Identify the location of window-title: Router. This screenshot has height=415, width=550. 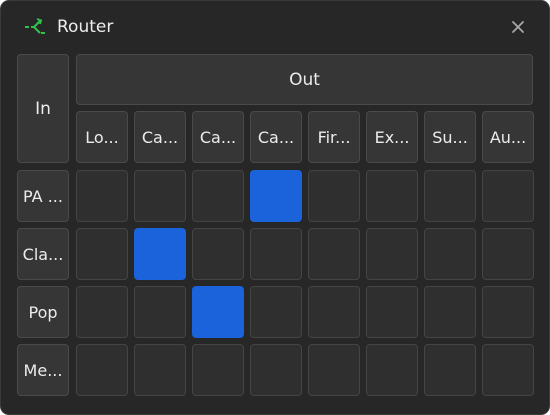
(85, 27).